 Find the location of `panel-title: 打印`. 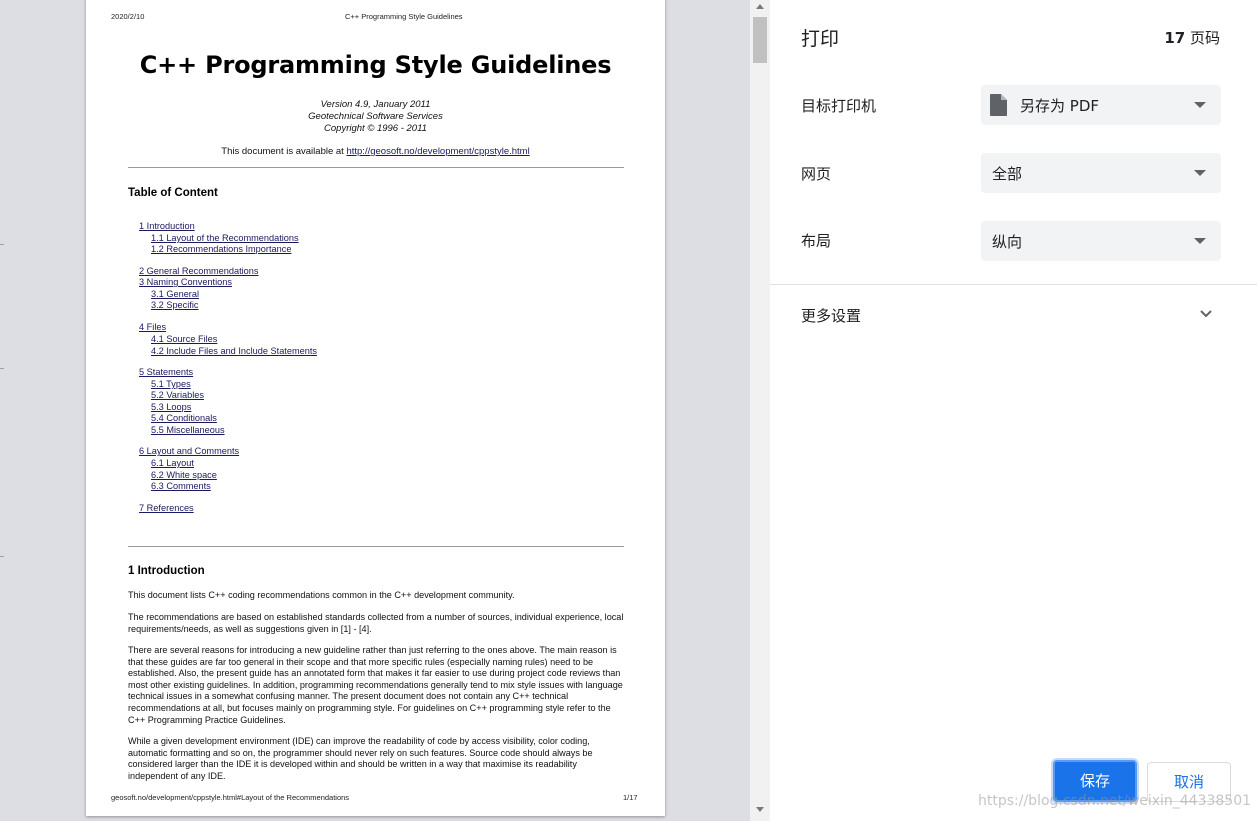

panel-title: 打印 is located at coordinates (820, 39).